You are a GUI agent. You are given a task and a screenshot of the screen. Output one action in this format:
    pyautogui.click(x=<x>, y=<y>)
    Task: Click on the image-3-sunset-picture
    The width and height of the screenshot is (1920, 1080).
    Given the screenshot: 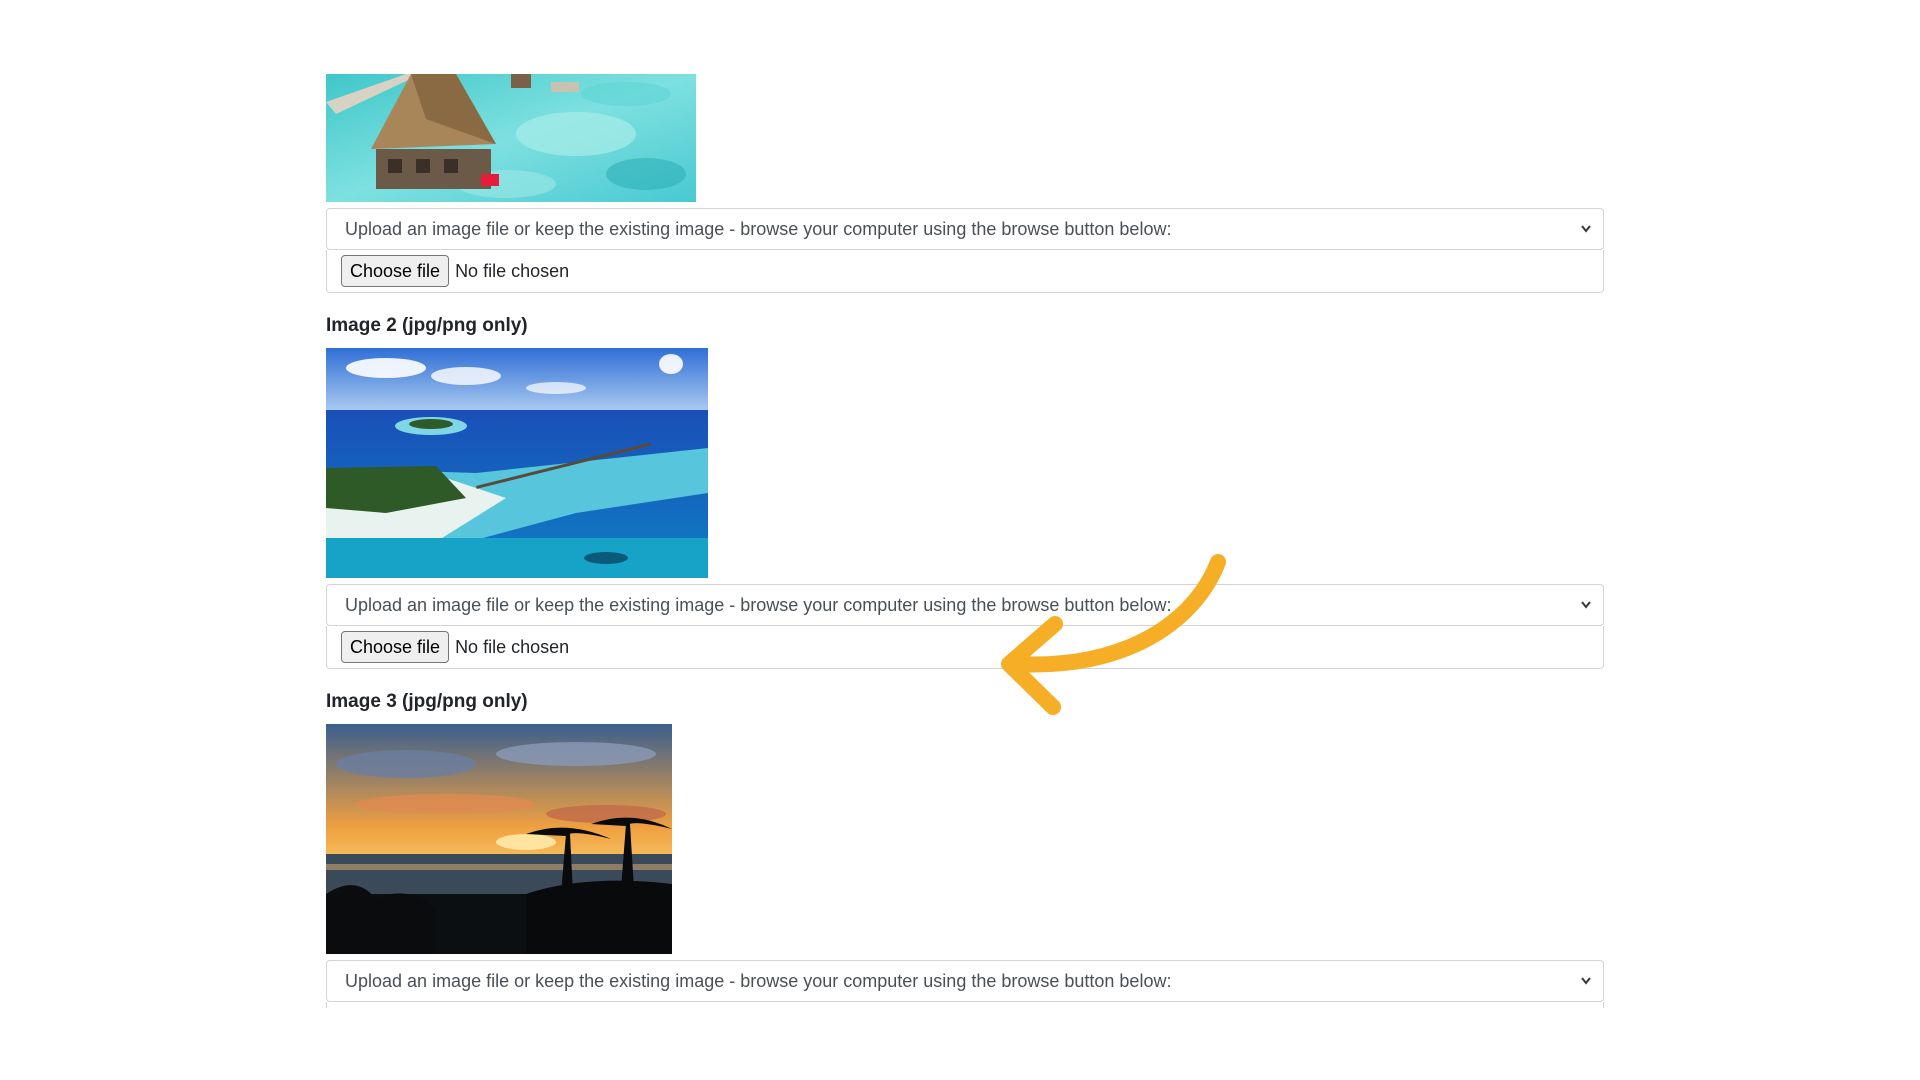 What is the action you would take?
    pyautogui.click(x=499, y=839)
    